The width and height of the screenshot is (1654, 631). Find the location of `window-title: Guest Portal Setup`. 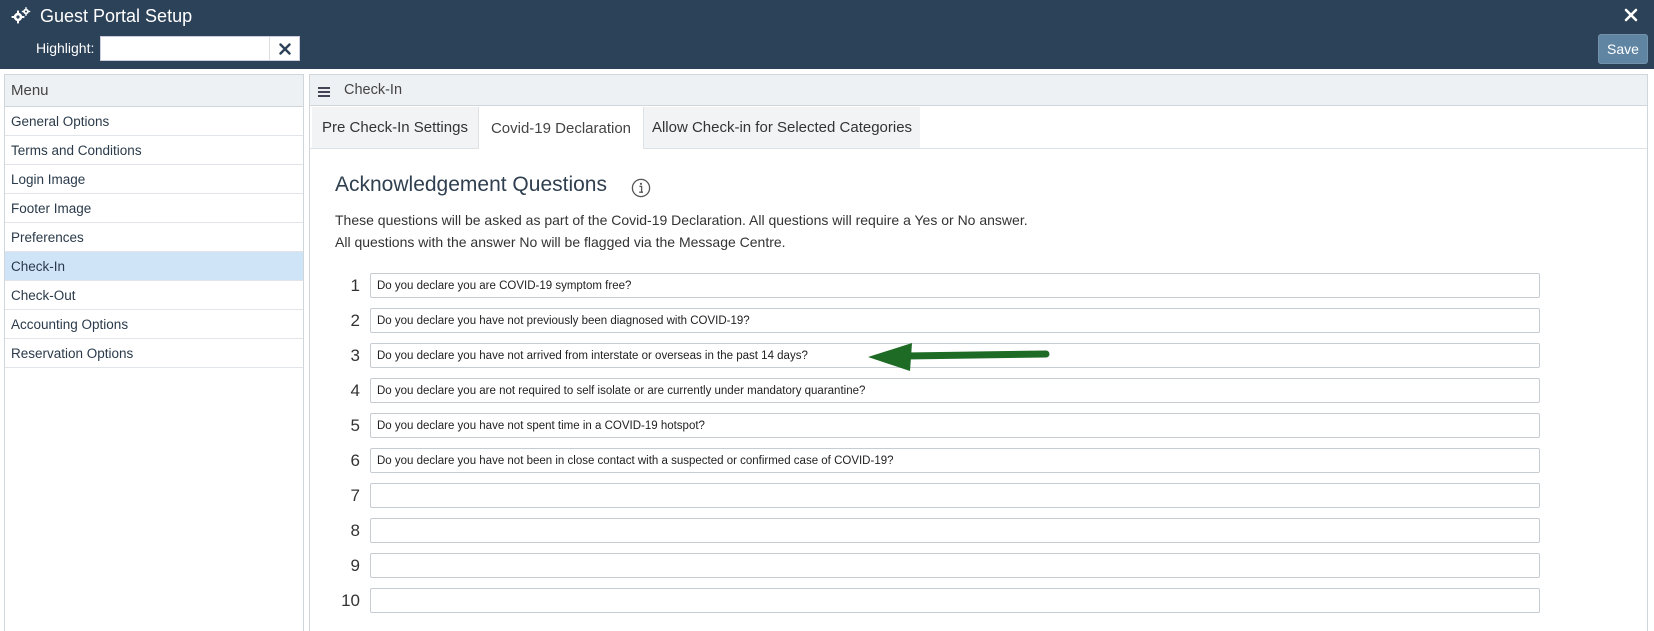

window-title: Guest Portal Setup is located at coordinates (116, 15).